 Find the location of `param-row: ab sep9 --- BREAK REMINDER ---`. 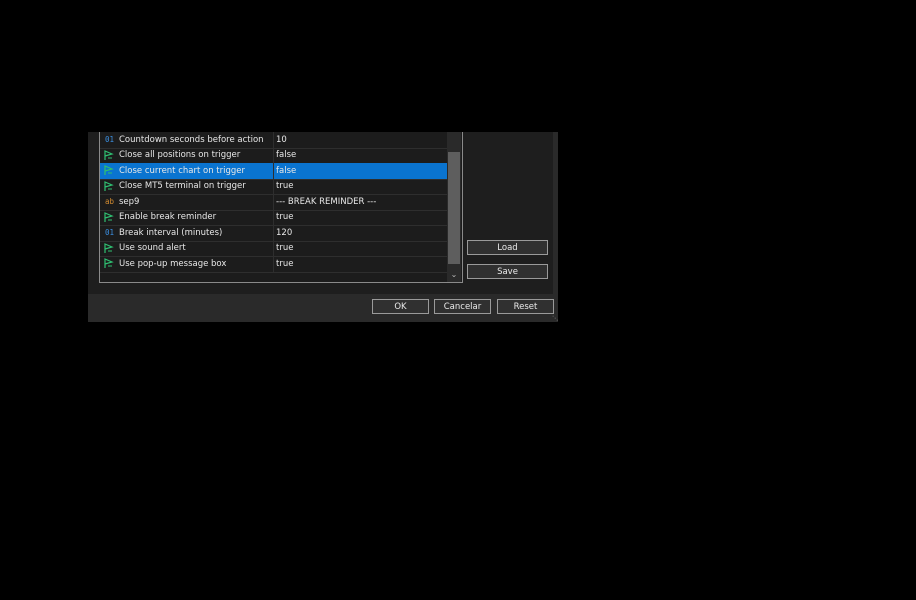

param-row: ab sep9 --- BREAK REMINDER --- is located at coordinates (273, 202).